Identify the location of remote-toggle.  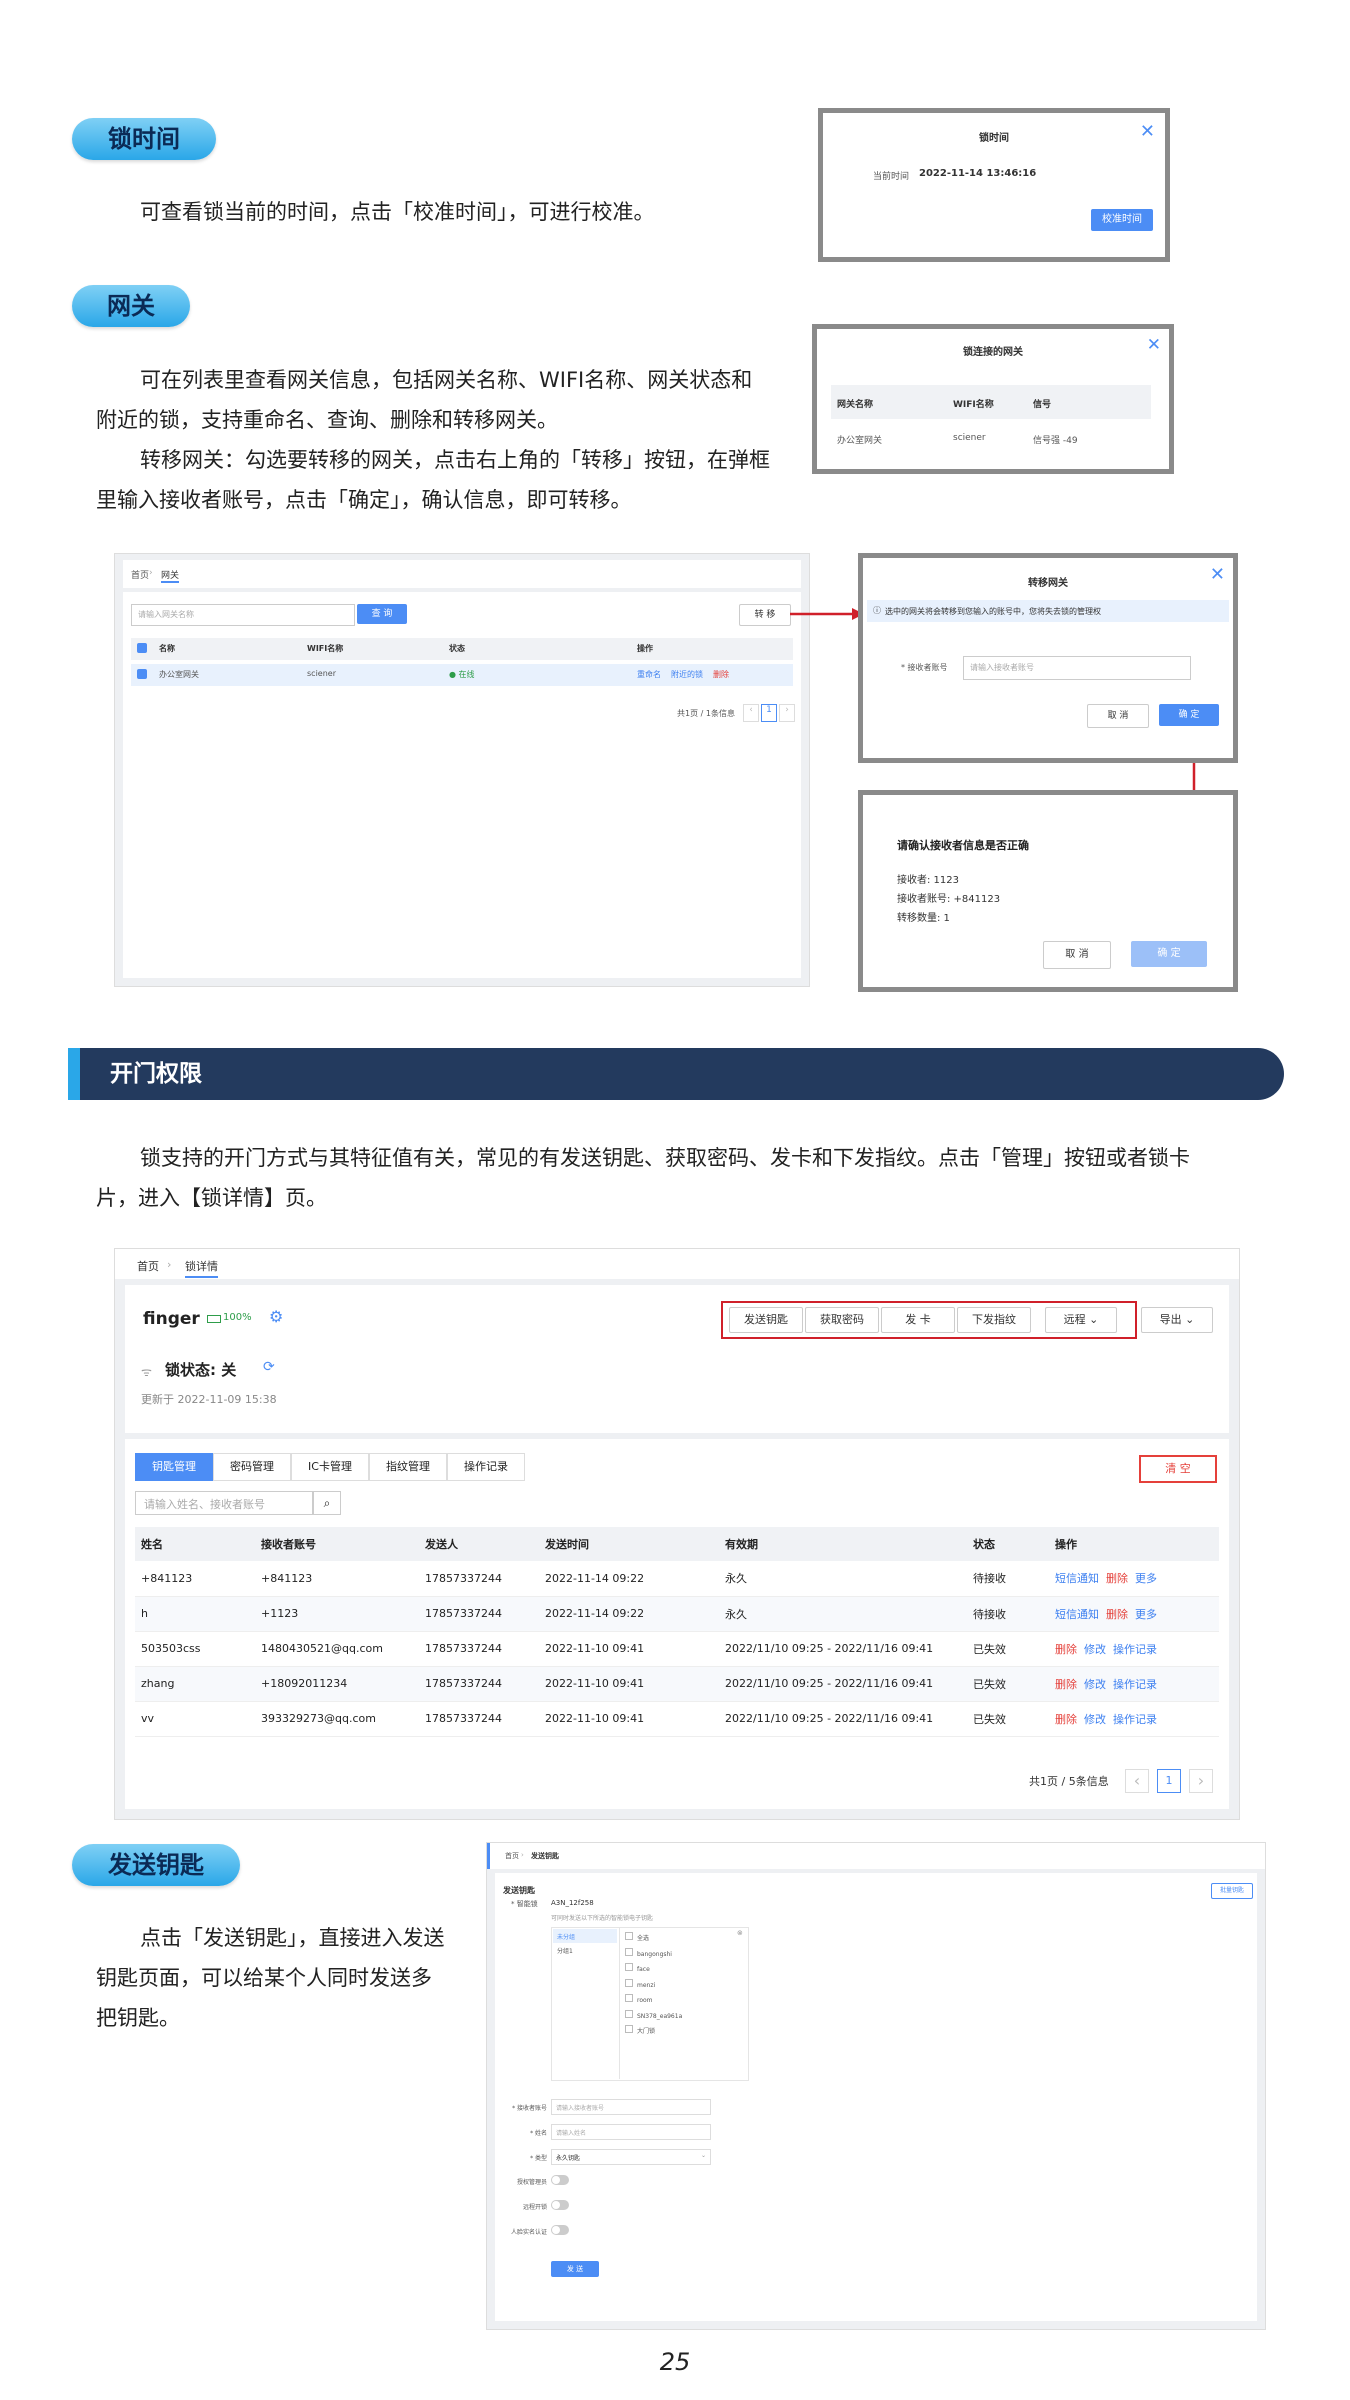
(560, 2205).